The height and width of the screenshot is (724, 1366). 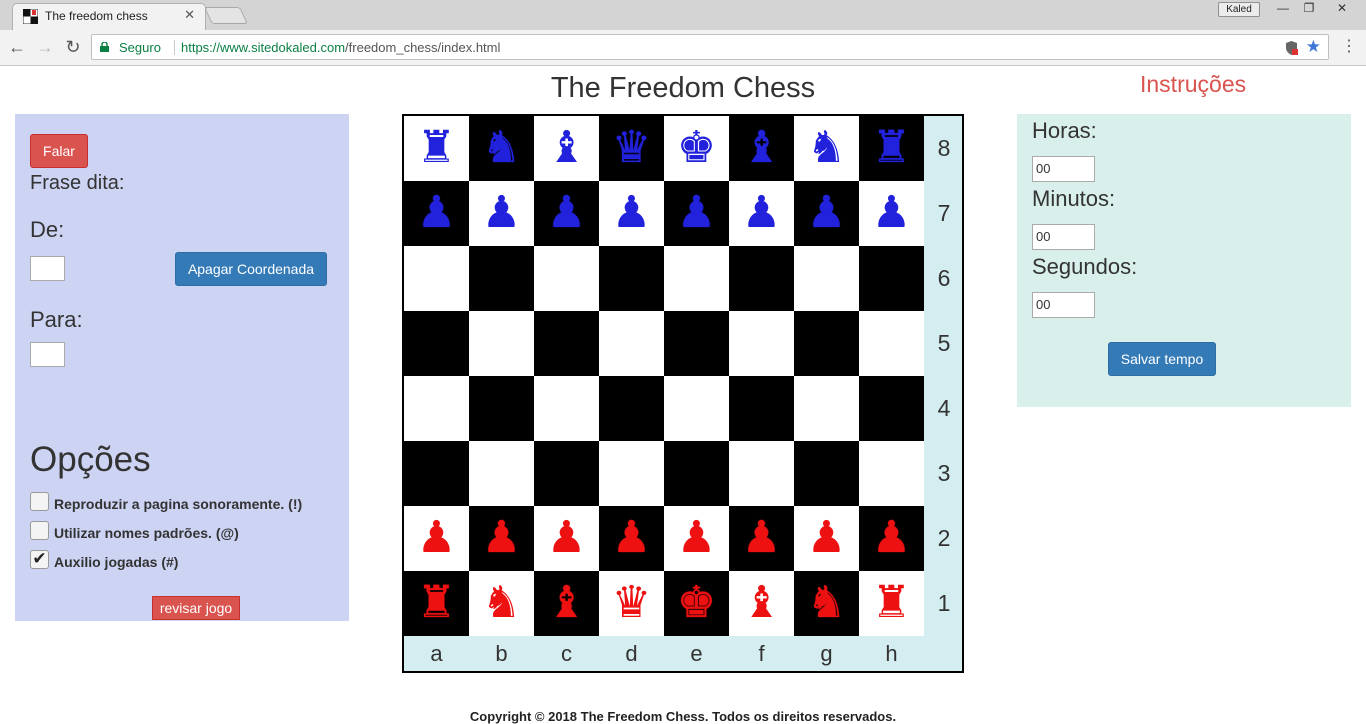 What do you see at coordinates (501, 408) in the screenshot?
I see `square-b4` at bounding box center [501, 408].